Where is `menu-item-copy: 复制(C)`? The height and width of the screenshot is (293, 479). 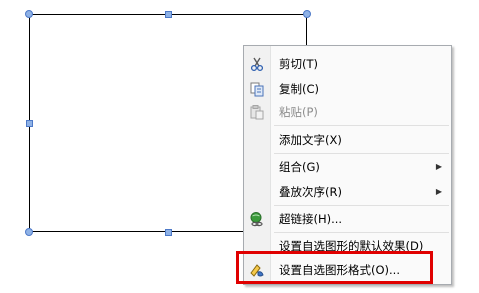 menu-item-copy: 复制(C) is located at coordinates (347, 89).